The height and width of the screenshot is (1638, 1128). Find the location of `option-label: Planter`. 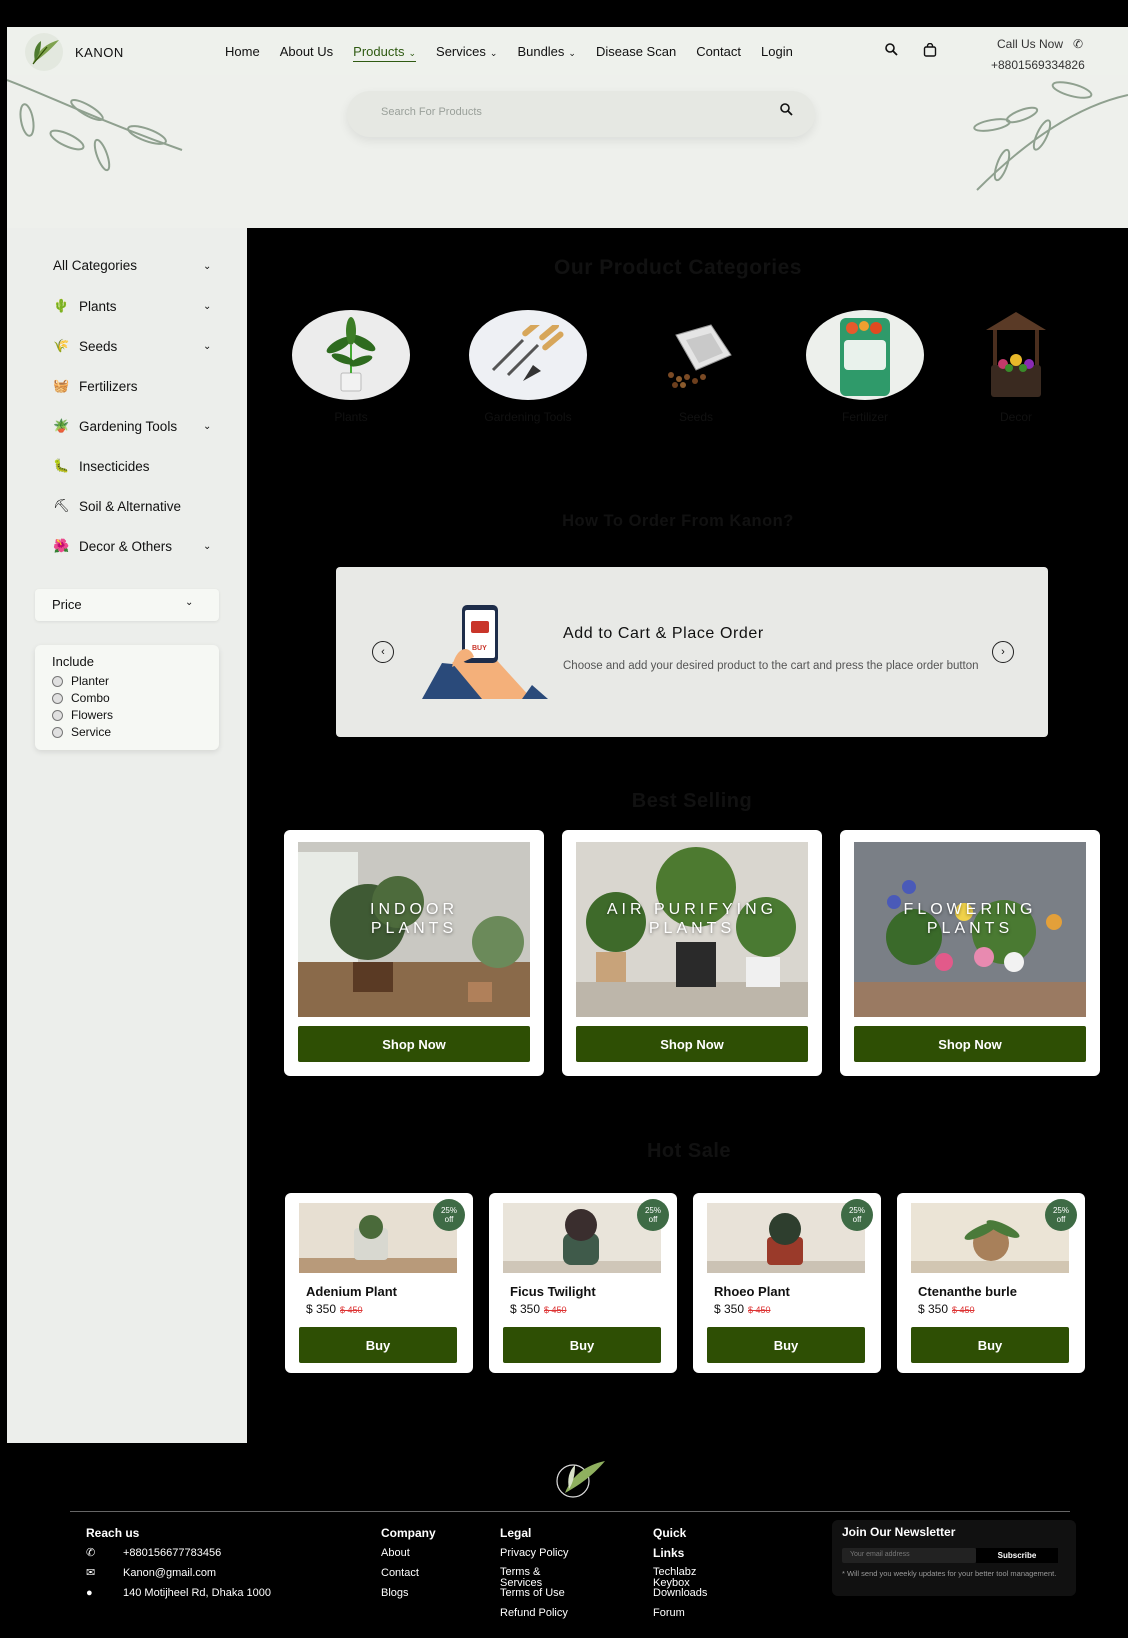

option-label: Planter is located at coordinates (90, 681).